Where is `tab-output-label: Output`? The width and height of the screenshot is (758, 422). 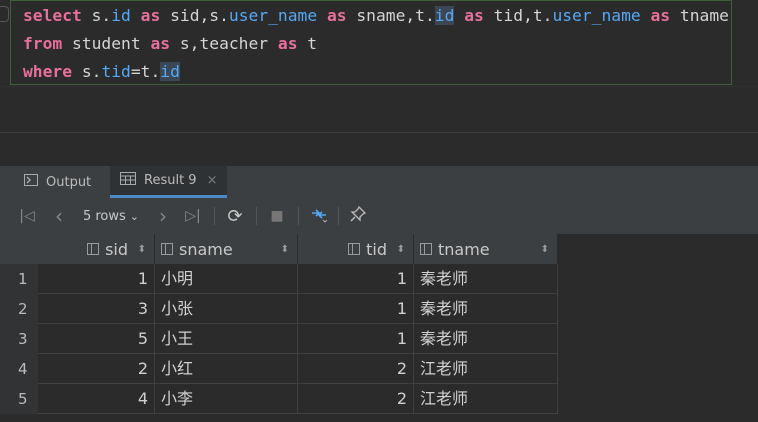
tab-output-label: Output is located at coordinates (69, 182).